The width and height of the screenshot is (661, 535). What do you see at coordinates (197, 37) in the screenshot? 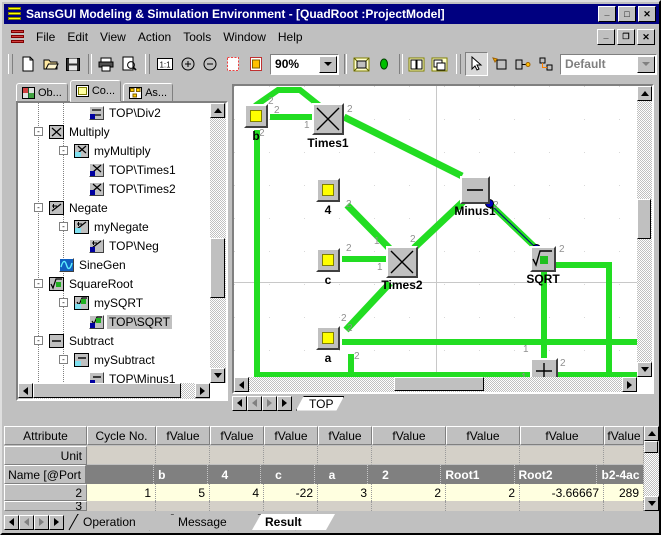
I see `menu-tools: Tools` at bounding box center [197, 37].